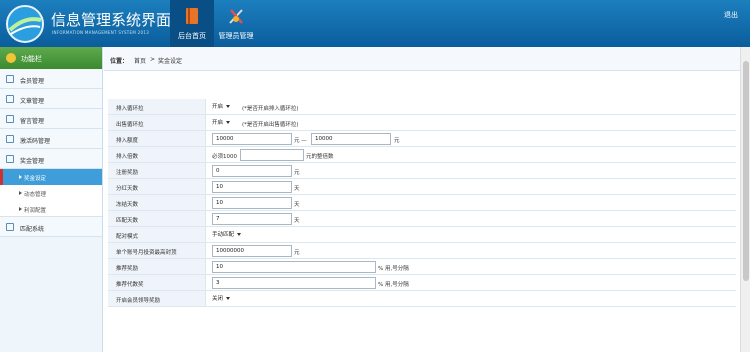 The image size is (750, 352). Describe the element at coordinates (252, 219) in the screenshot. I see `match-days-input: 7` at that location.